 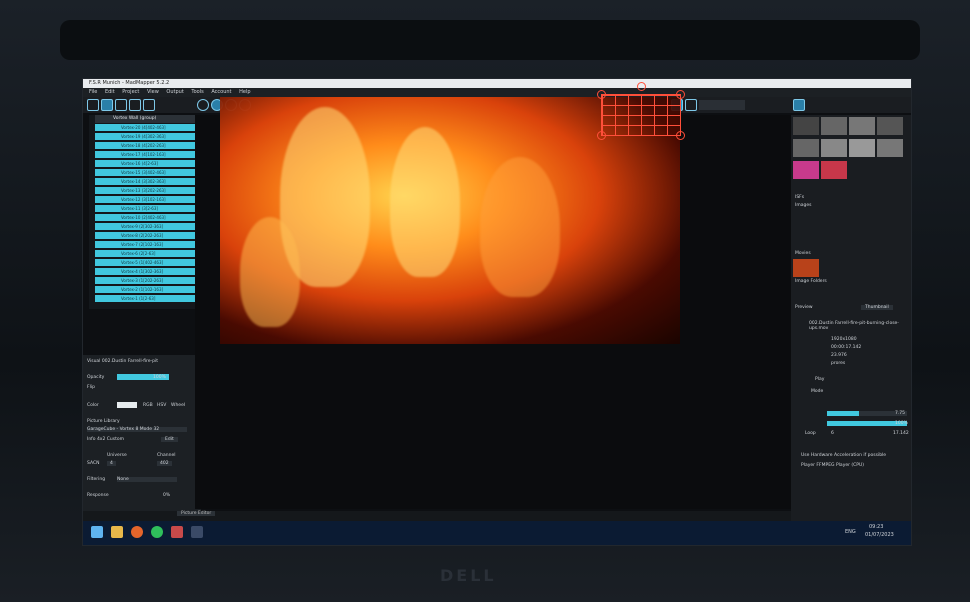 What do you see at coordinates (157, 532) in the screenshot?
I see `whatsapp-icon` at bounding box center [157, 532].